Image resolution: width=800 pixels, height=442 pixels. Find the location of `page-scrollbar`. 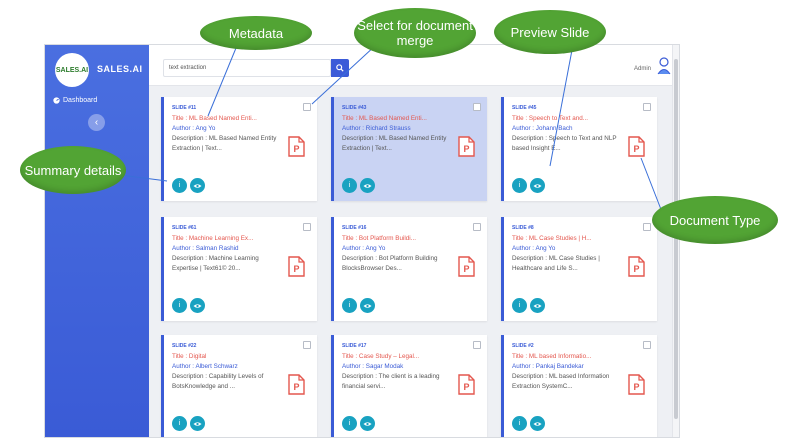

page-scrollbar is located at coordinates (675, 241).